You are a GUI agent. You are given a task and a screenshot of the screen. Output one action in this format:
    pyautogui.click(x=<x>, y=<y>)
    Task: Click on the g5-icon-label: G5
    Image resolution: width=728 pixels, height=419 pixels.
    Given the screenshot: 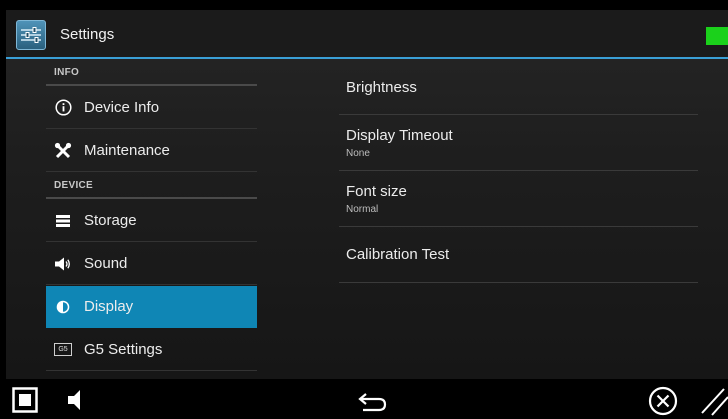 What is the action you would take?
    pyautogui.click(x=63, y=349)
    